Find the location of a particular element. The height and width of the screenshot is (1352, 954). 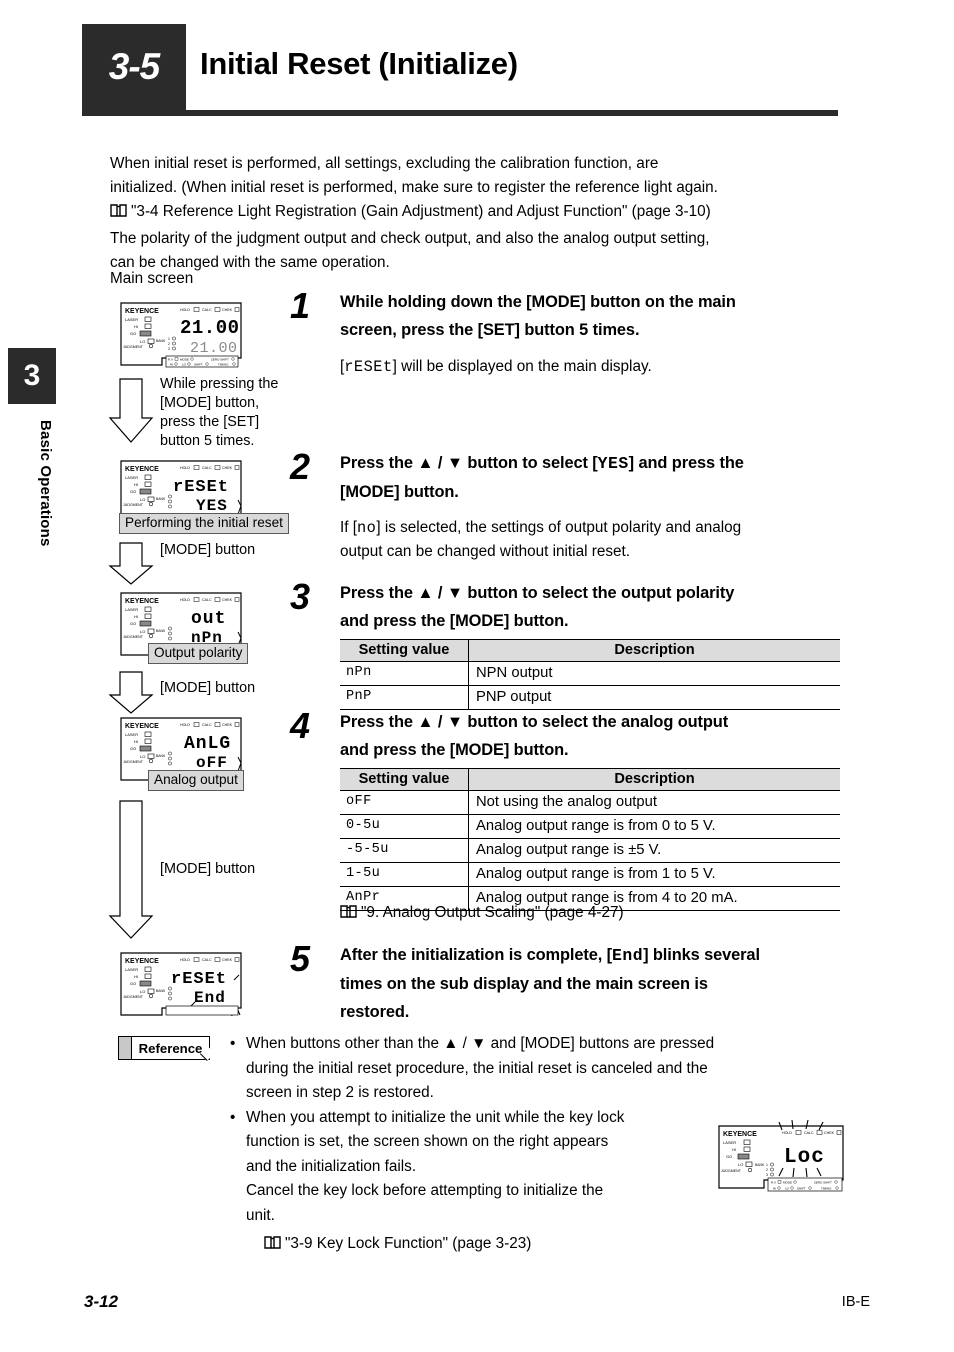

step-5-heading-post: ] blinks several is located at coordinates (701, 955).